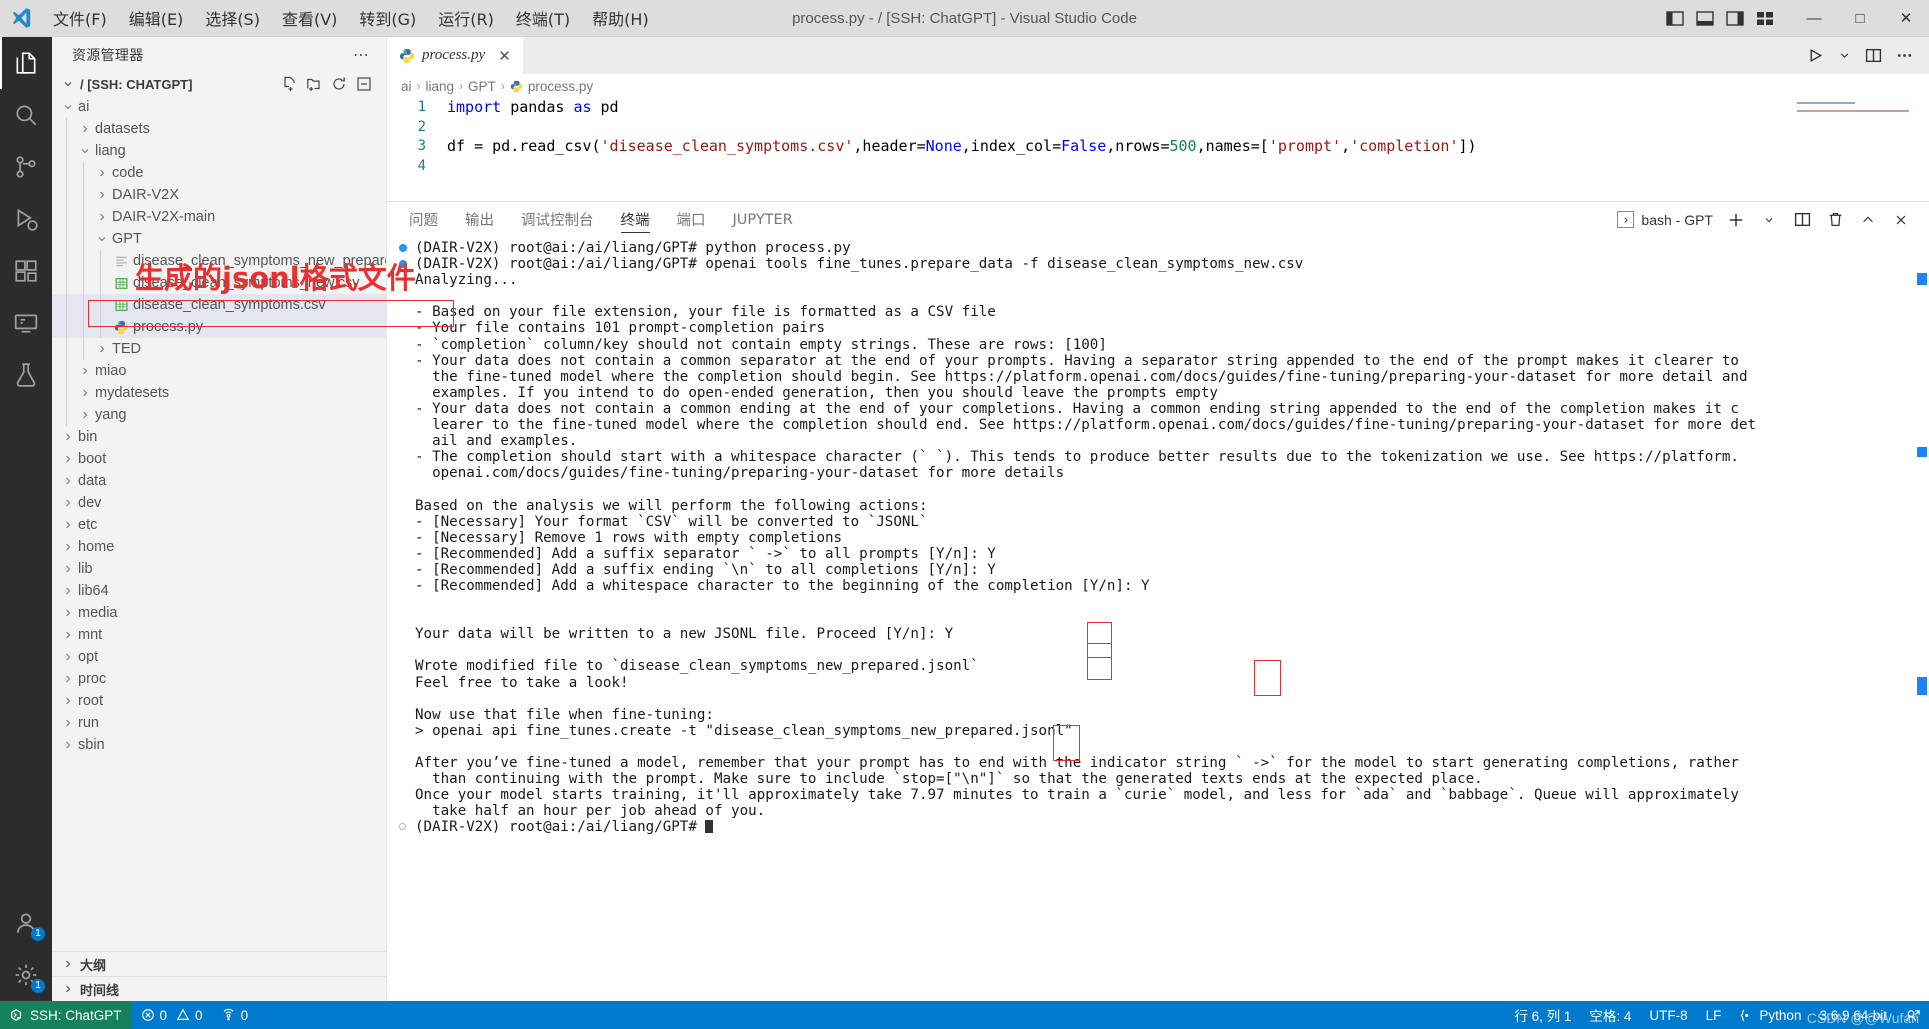 This screenshot has height=1029, width=1929. I want to click on tree-item-liang: liang, so click(219, 151).